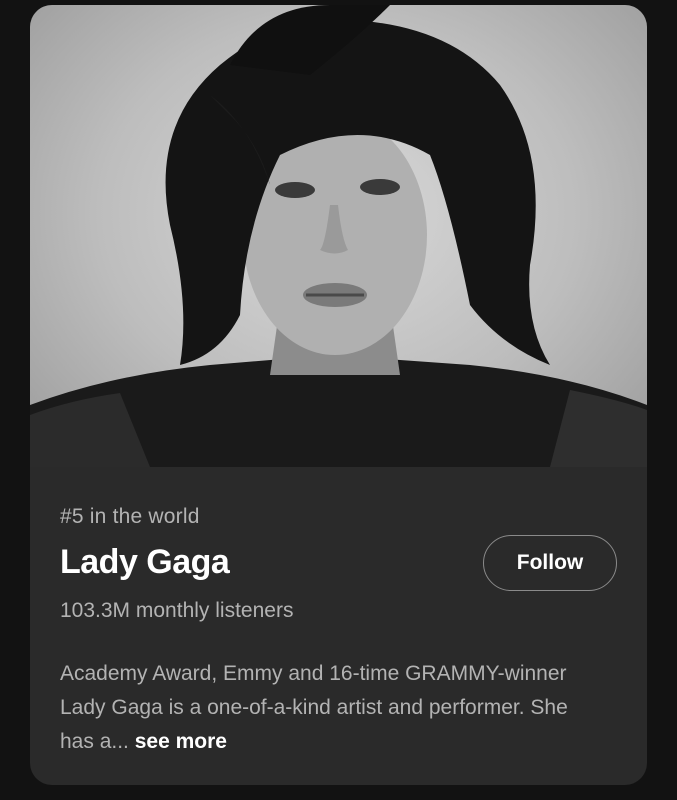 The width and height of the screenshot is (677, 800). What do you see at coordinates (181, 741) in the screenshot?
I see `see-more-link: see more` at bounding box center [181, 741].